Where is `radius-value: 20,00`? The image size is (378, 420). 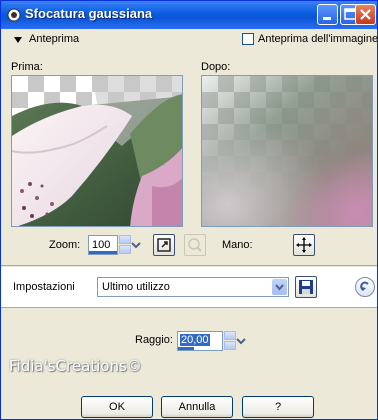
radius-value: 20,00 is located at coordinates (195, 340).